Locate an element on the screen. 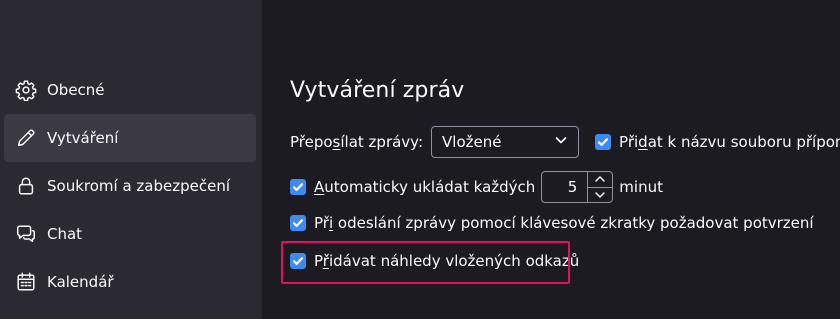 The image size is (840, 319). section-title: Vytváření zpráv is located at coordinates (377, 90).